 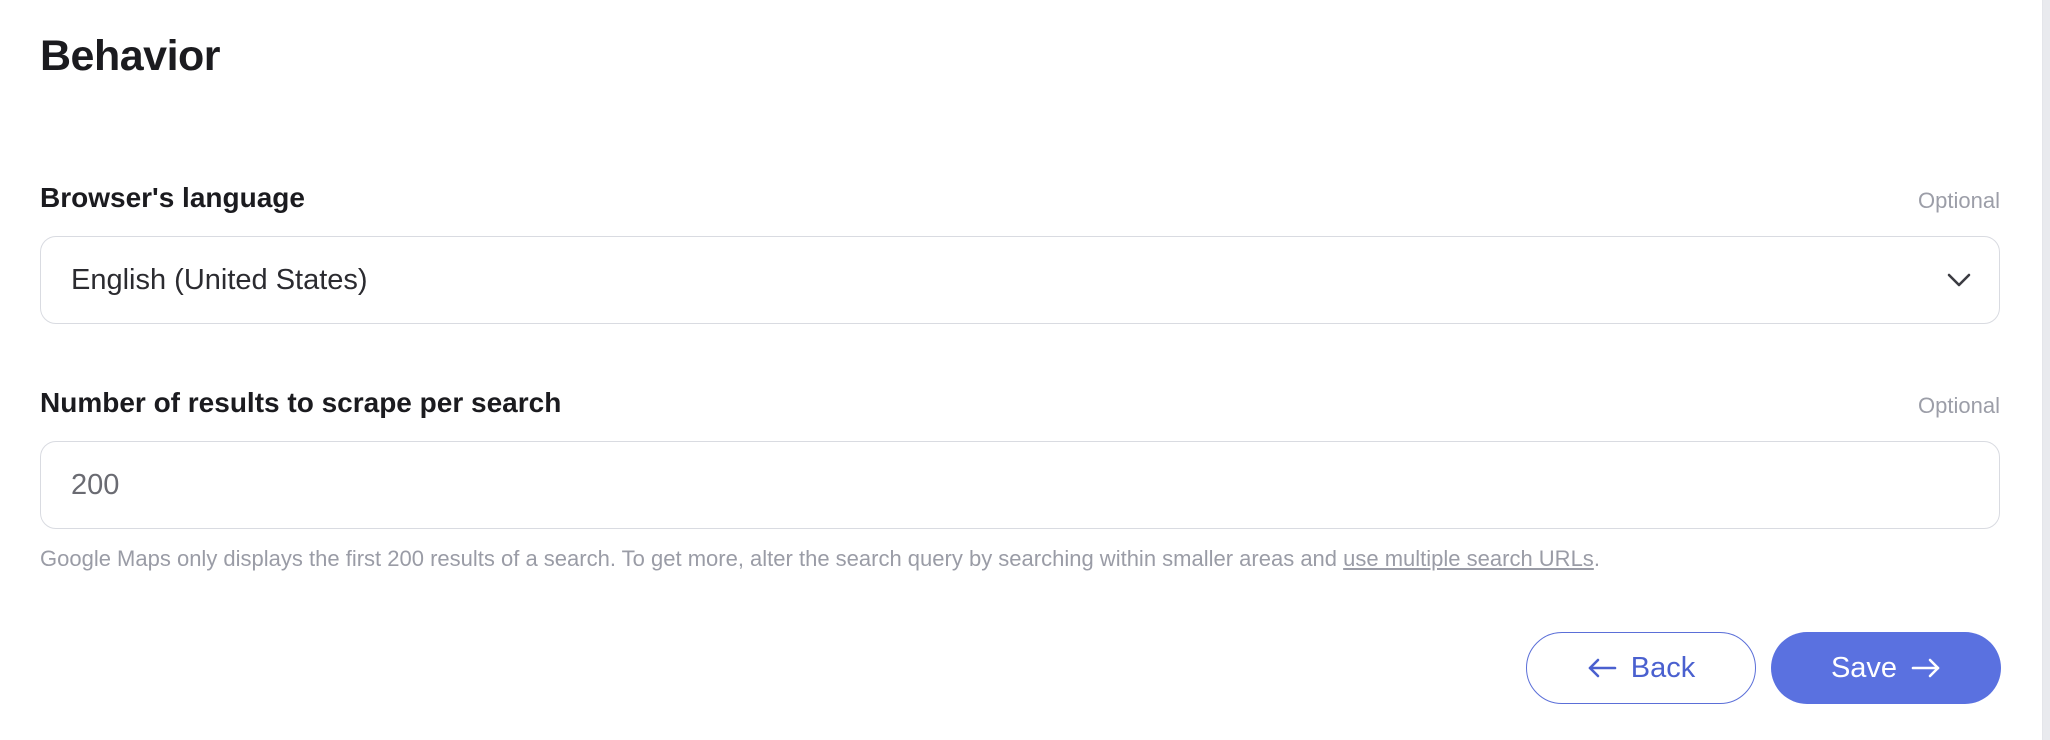 What do you see at coordinates (301, 402) in the screenshot?
I see `results-label: Number of results to scrape per search` at bounding box center [301, 402].